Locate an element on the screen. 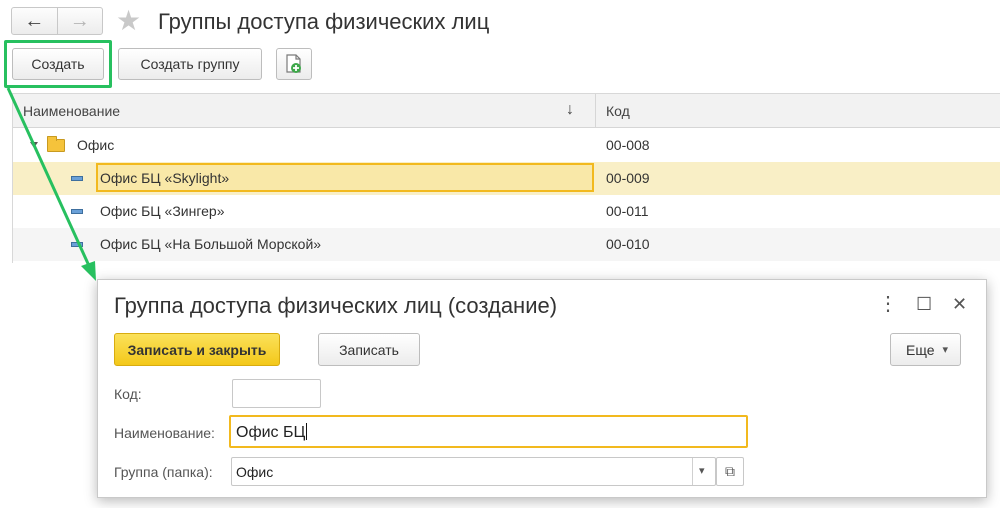 The width and height of the screenshot is (1000, 508). field-divider is located at coordinates (692, 471).